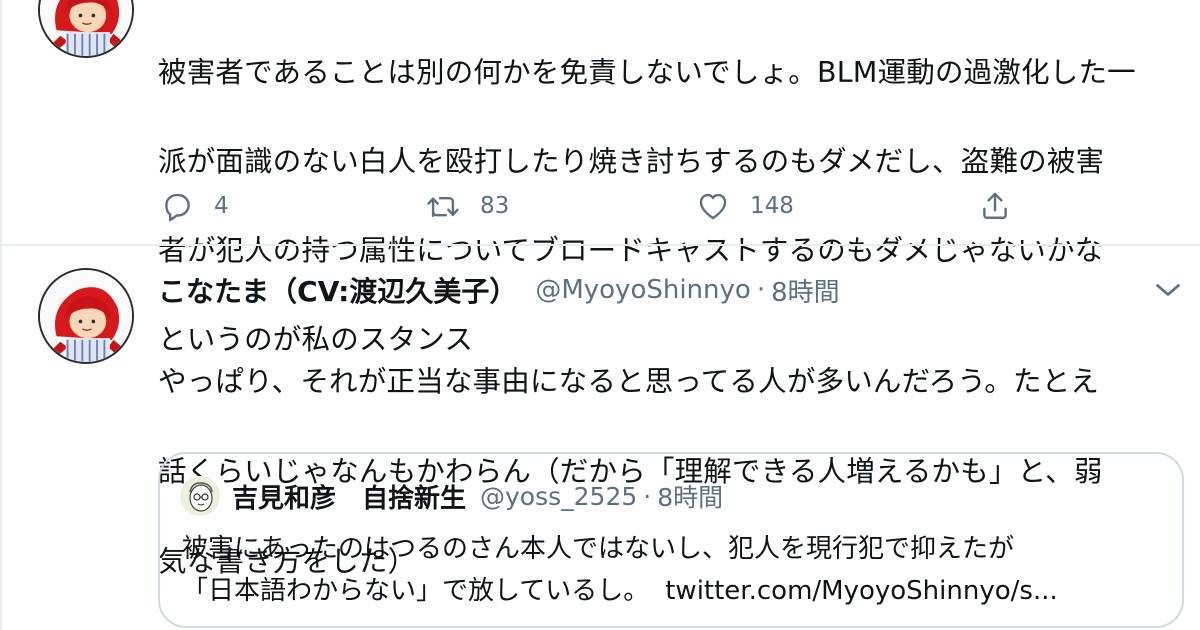 The image size is (1200, 630). What do you see at coordinates (416, 591) in the screenshot?
I see `quoted-tweet-text-fragment: 「日本語わからない」で放しているし。` at bounding box center [416, 591].